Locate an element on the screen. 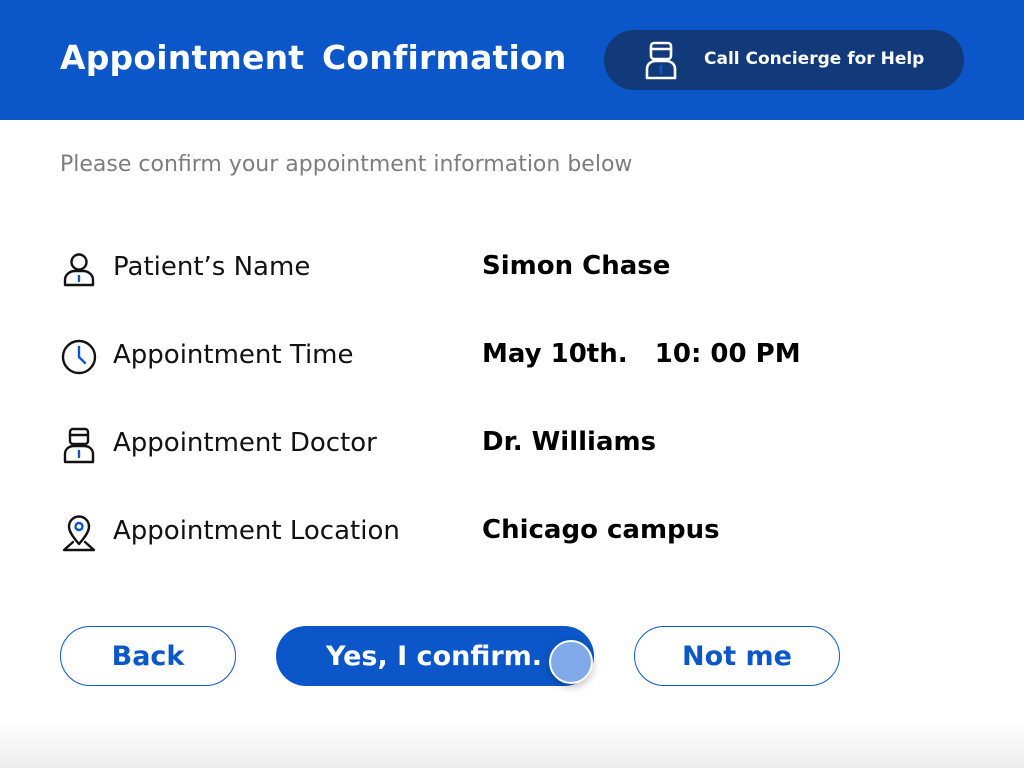 This screenshot has width=1024, height=768. location-pin-icon is located at coordinates (79, 533).